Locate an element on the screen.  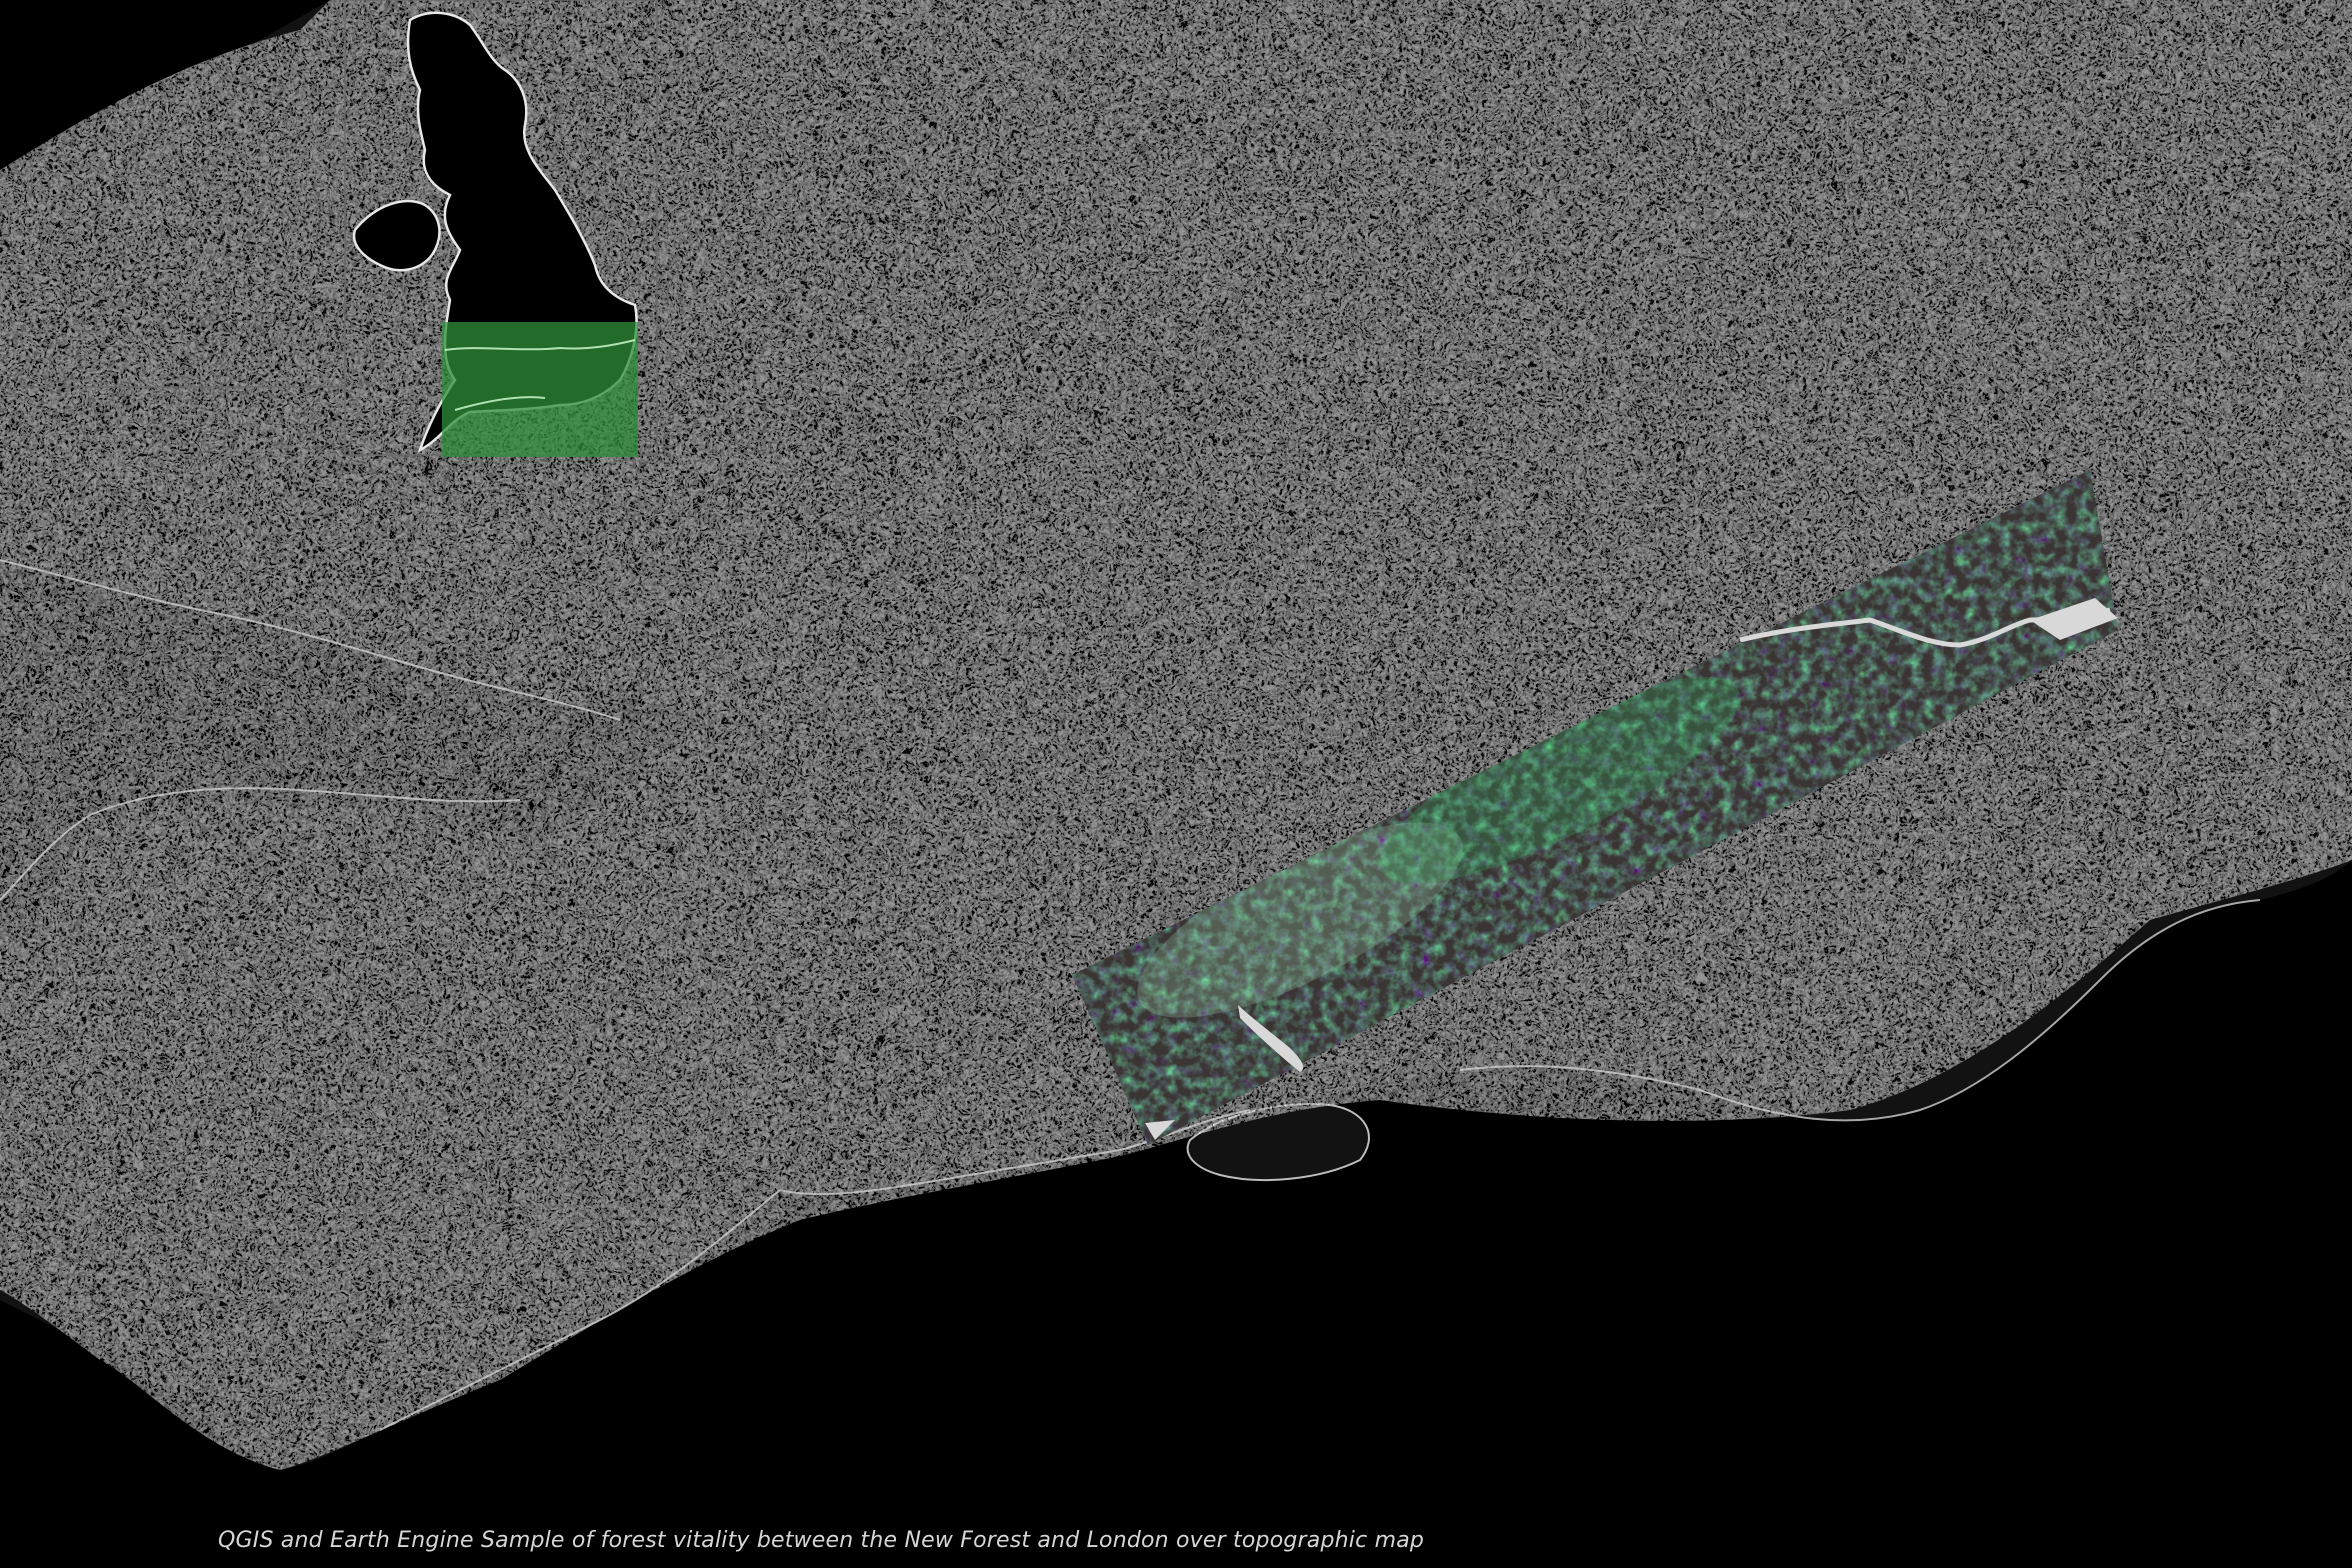
study-region-highlight is located at coordinates (540, 389).